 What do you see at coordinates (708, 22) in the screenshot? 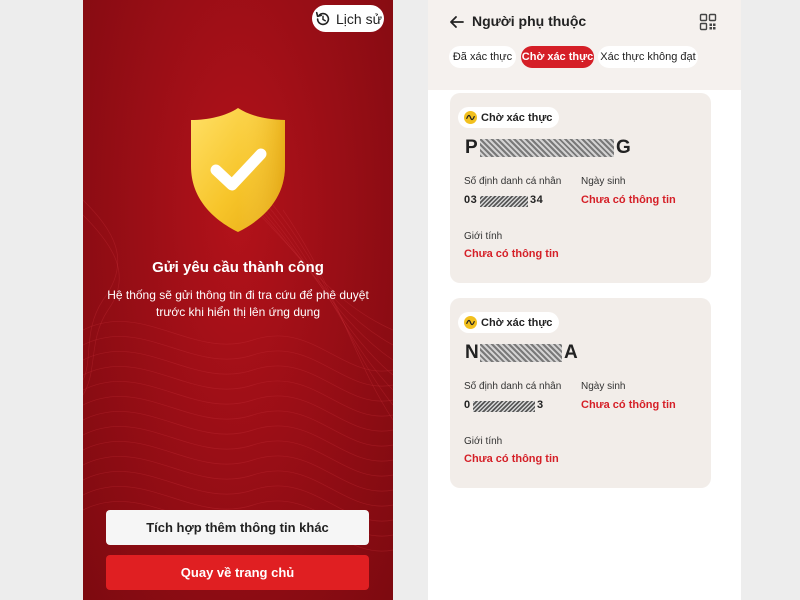
I see `qr-code-icon` at bounding box center [708, 22].